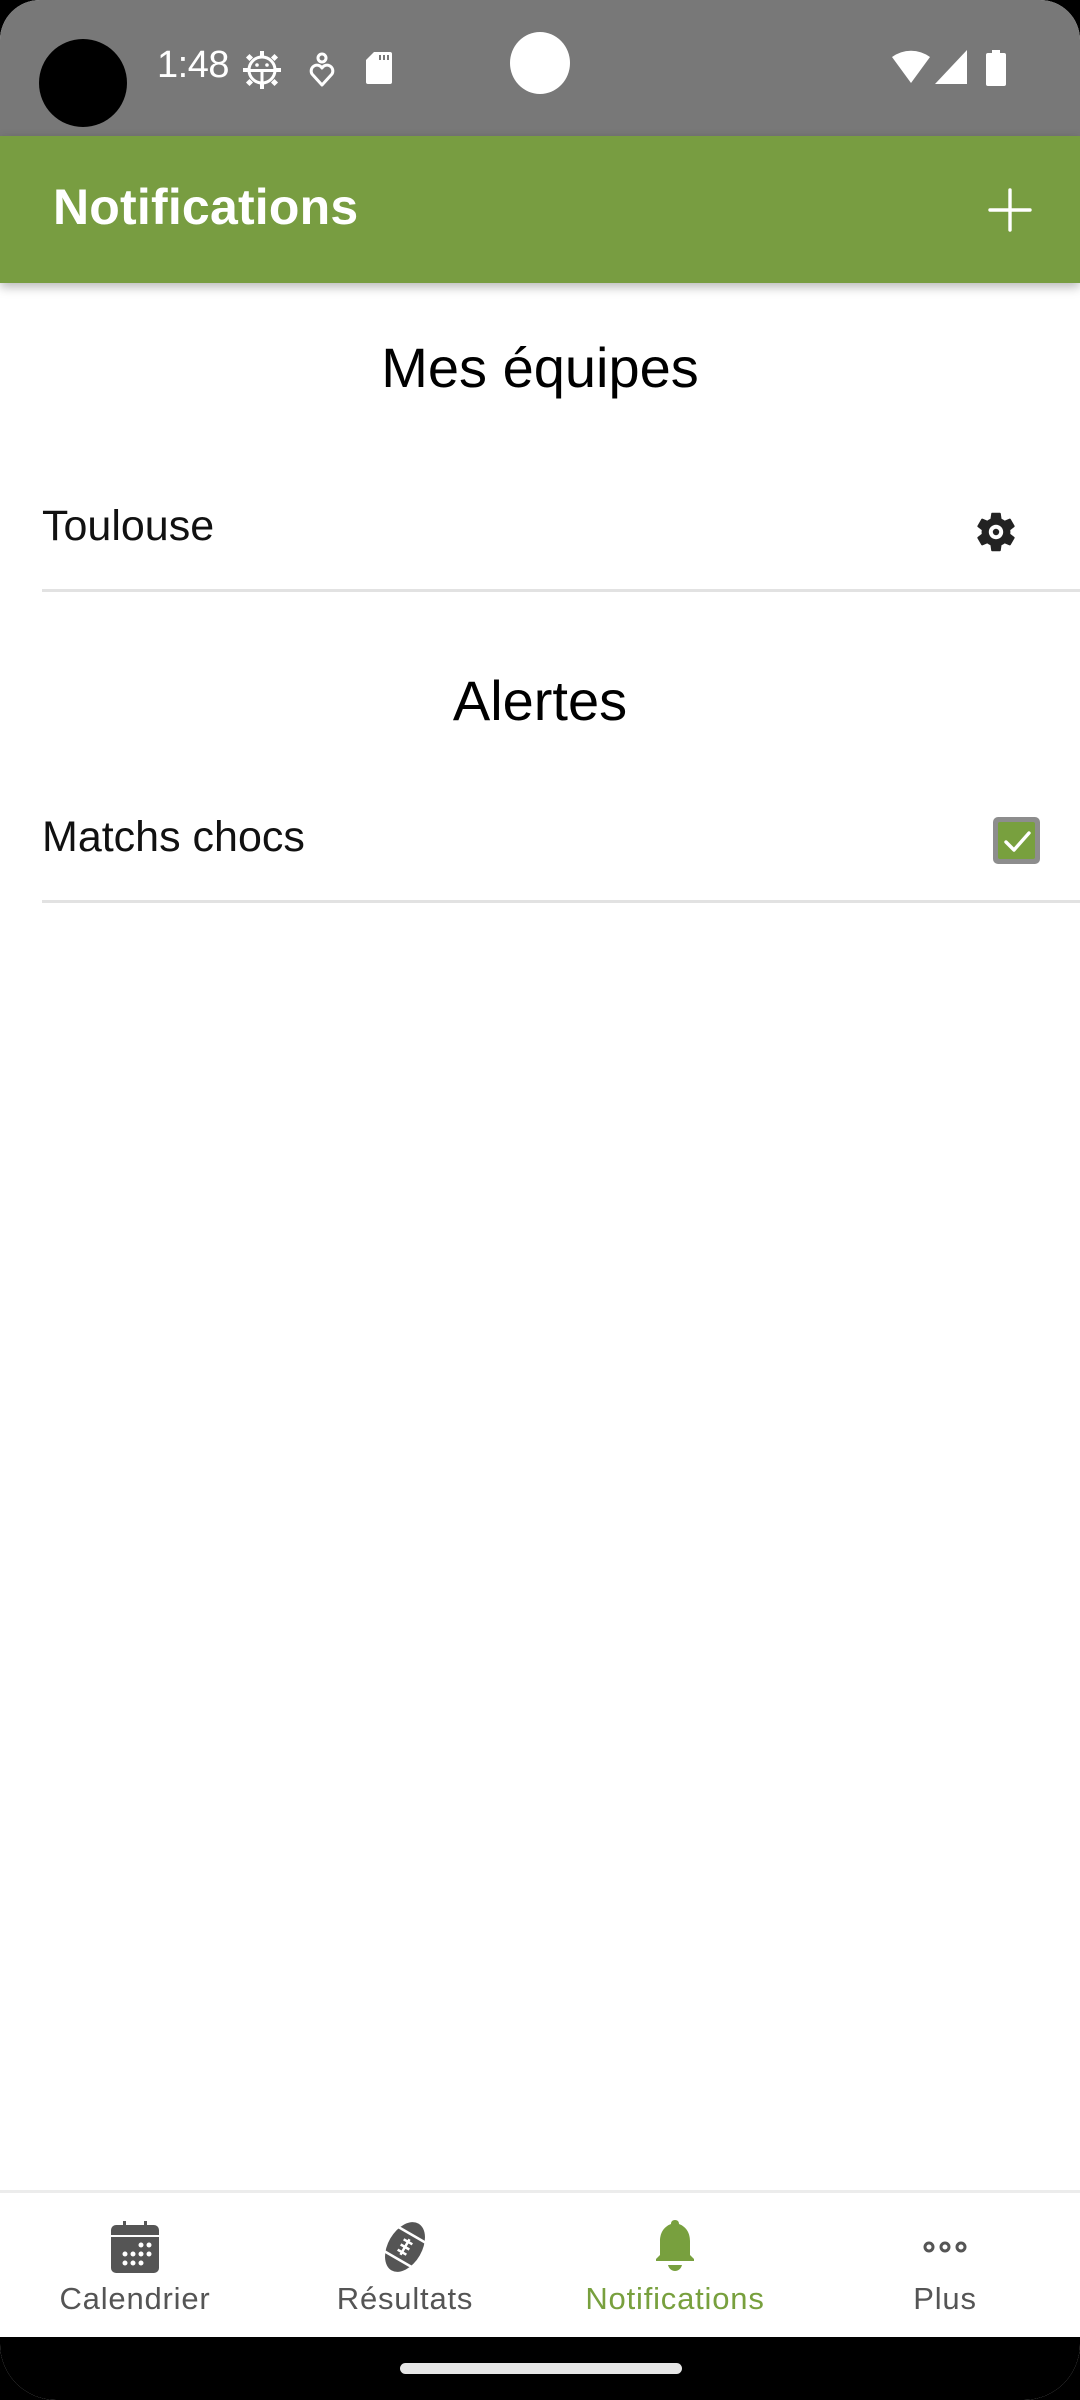 This screenshot has height=2400, width=1080. What do you see at coordinates (405, 2247) in the screenshot?
I see `rugby-ball-icon` at bounding box center [405, 2247].